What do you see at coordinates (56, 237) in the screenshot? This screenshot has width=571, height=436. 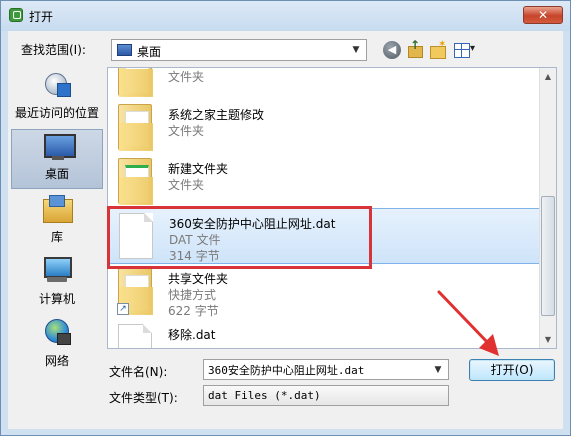 I see `place-label: 库` at bounding box center [56, 237].